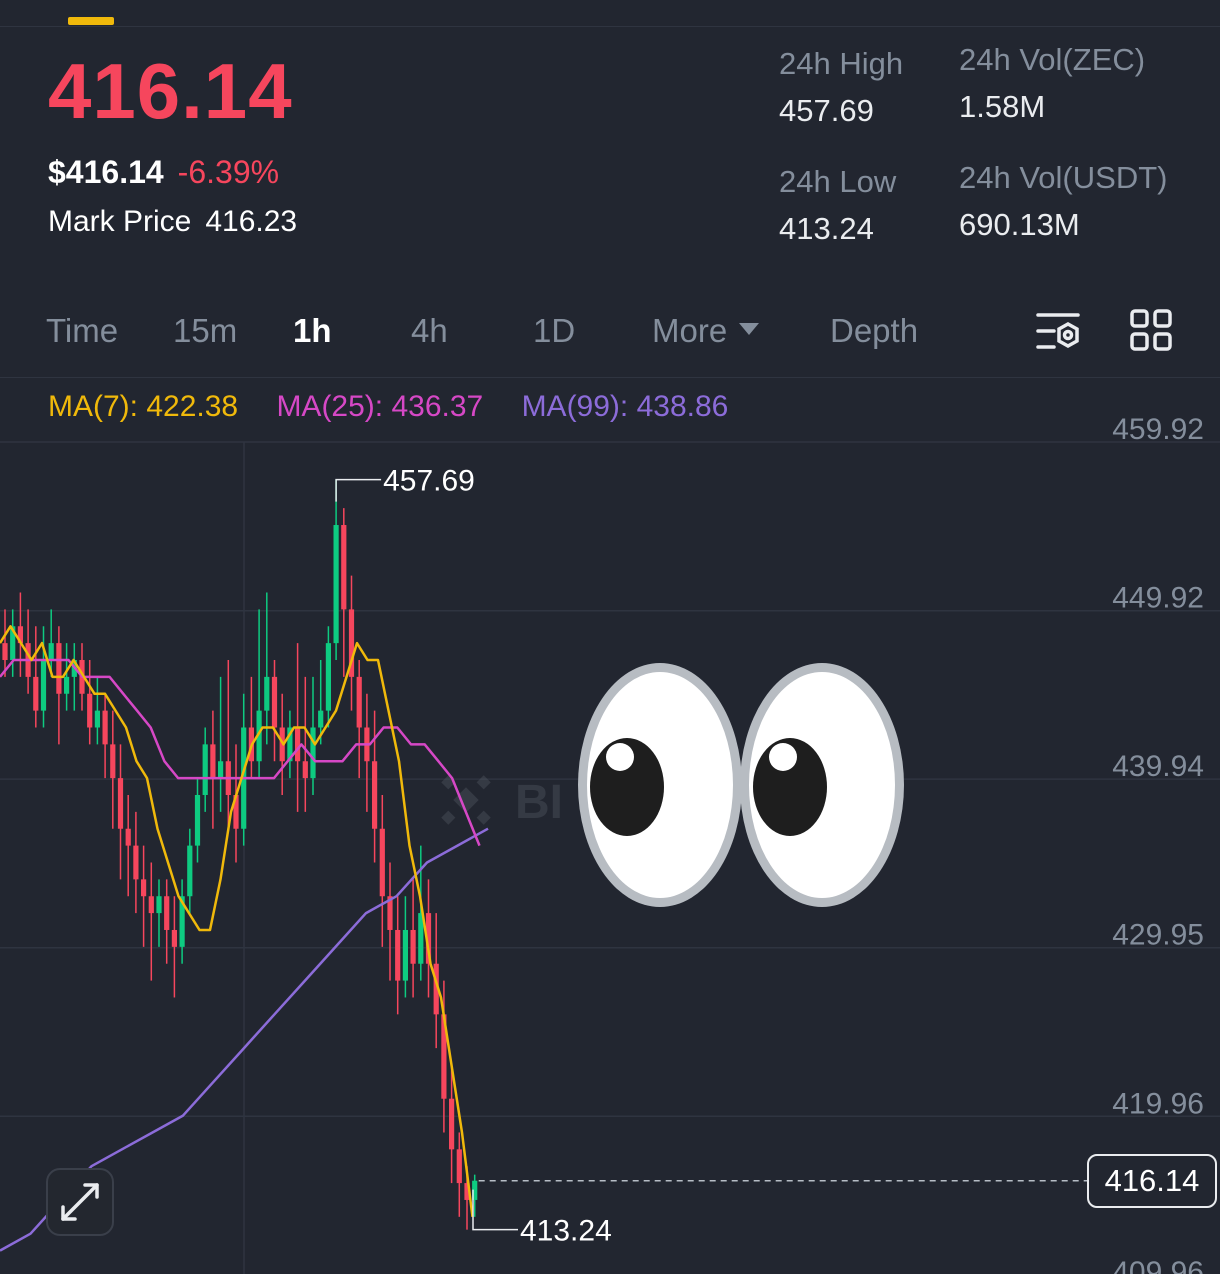  What do you see at coordinates (1002, 106) in the screenshot?
I see `vol-base-value: 1.58M` at bounding box center [1002, 106].